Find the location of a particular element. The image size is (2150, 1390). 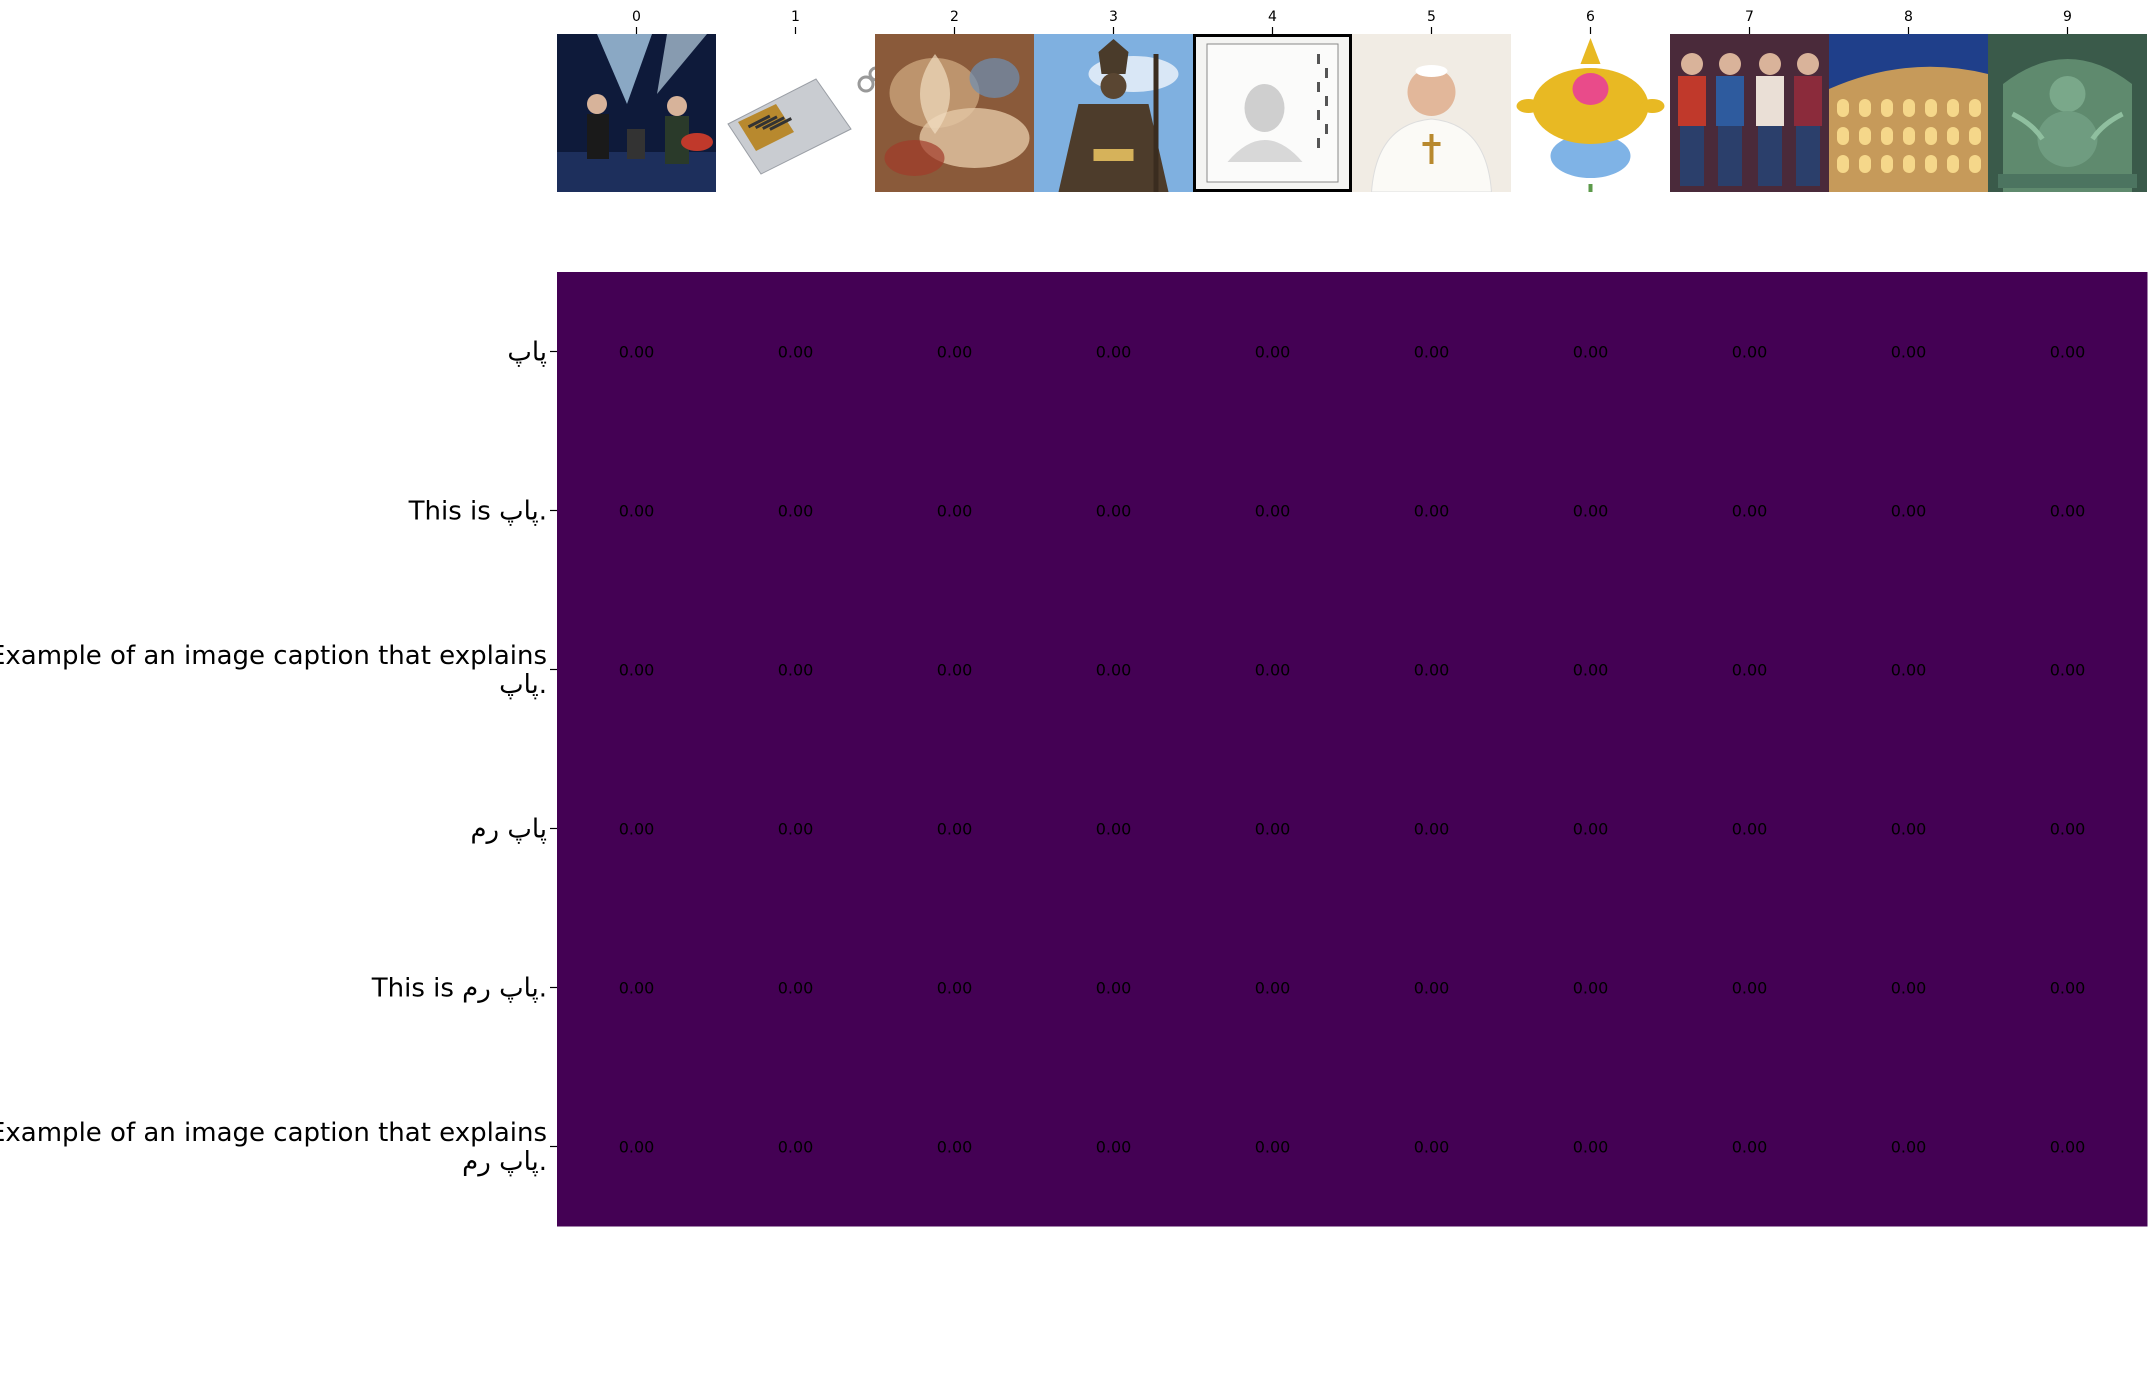

x-tick-label: 9 is located at coordinates (2067, 17).